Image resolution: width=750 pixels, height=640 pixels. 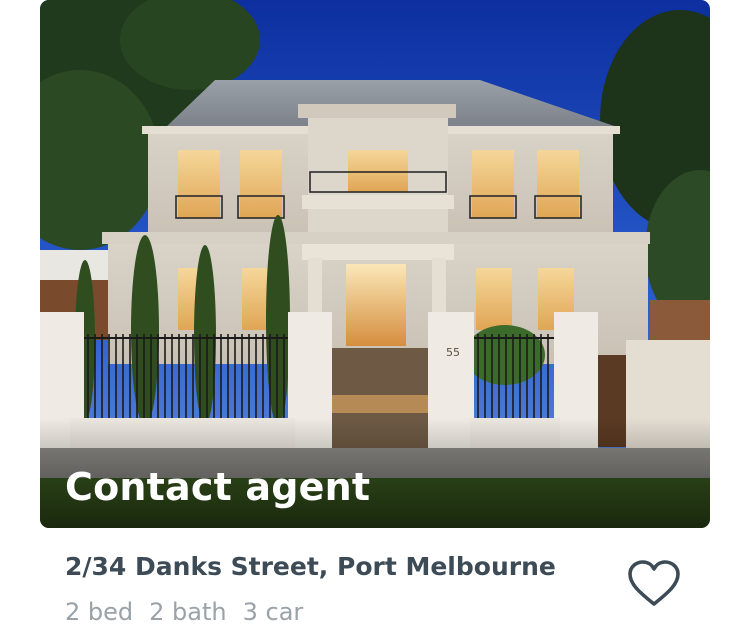 I want to click on listing-features: 2 bed 2 bath 3 car, so click(x=184, y=612).